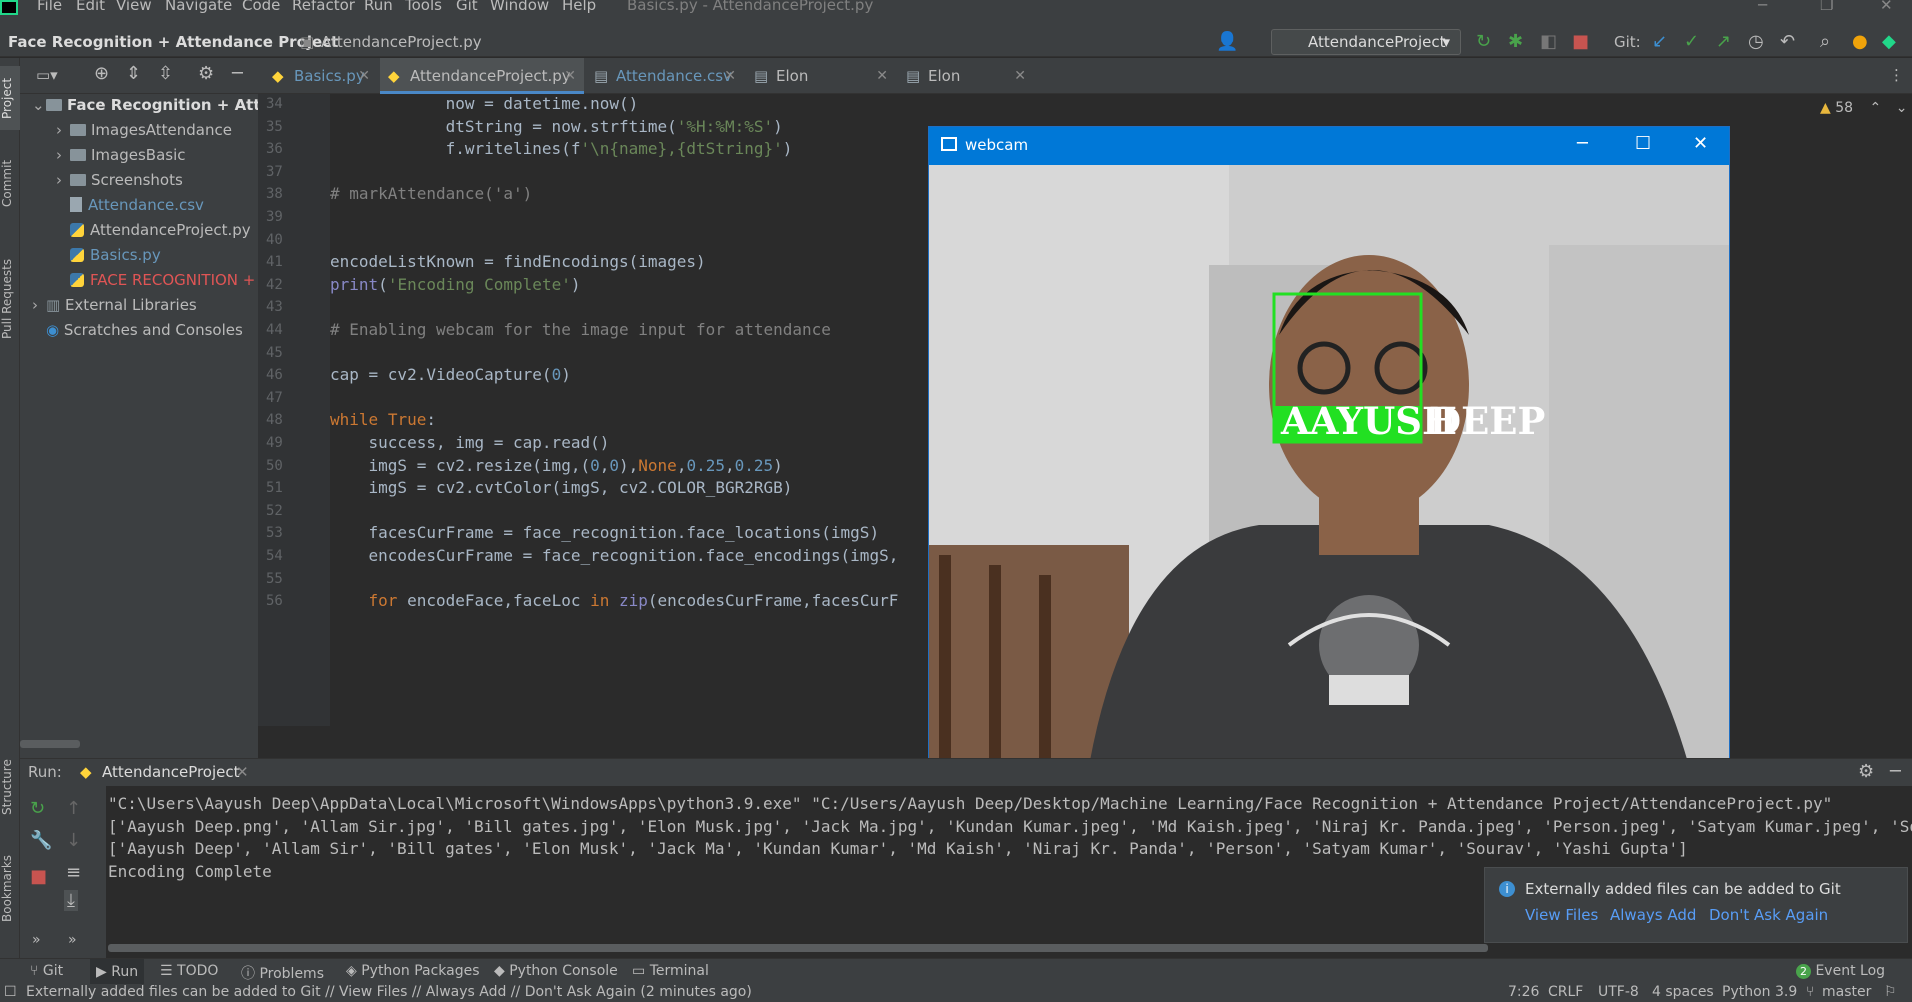  Describe the element at coordinates (323, 6) in the screenshot. I see `menu-refactor: Refactor` at that location.